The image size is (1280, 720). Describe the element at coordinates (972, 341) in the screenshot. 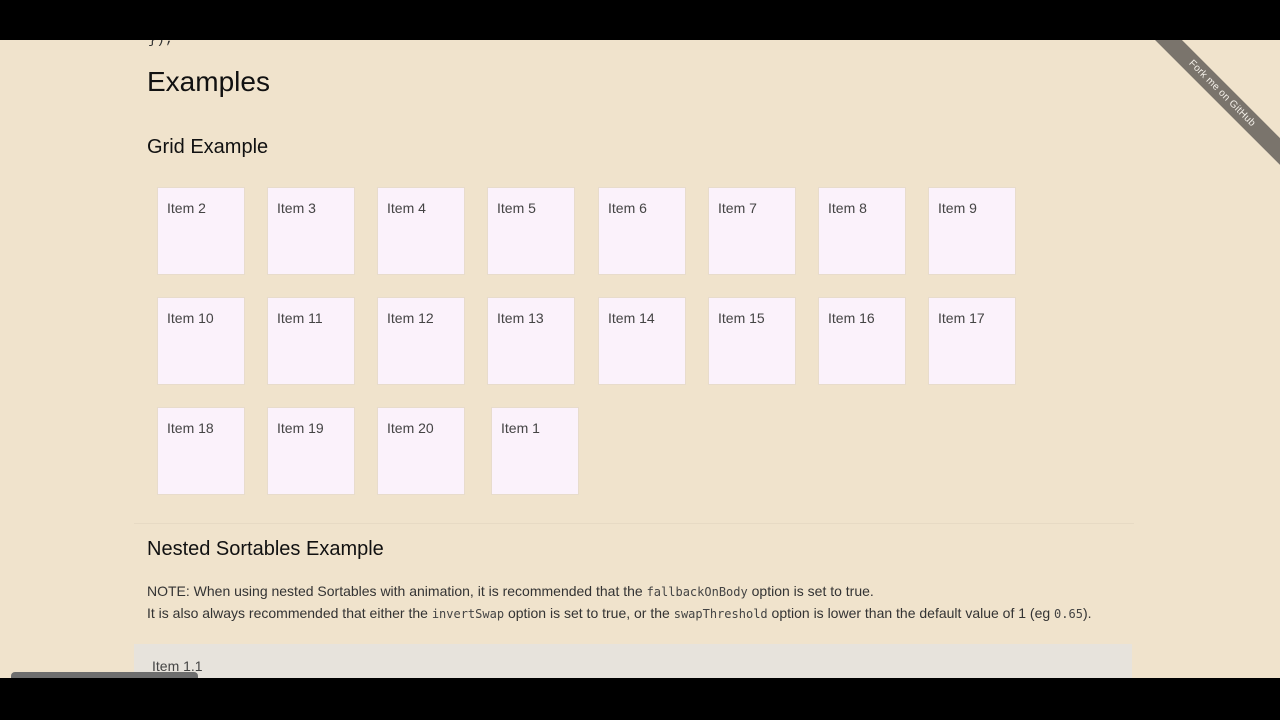

I see `grid-item: Item 17` at that location.